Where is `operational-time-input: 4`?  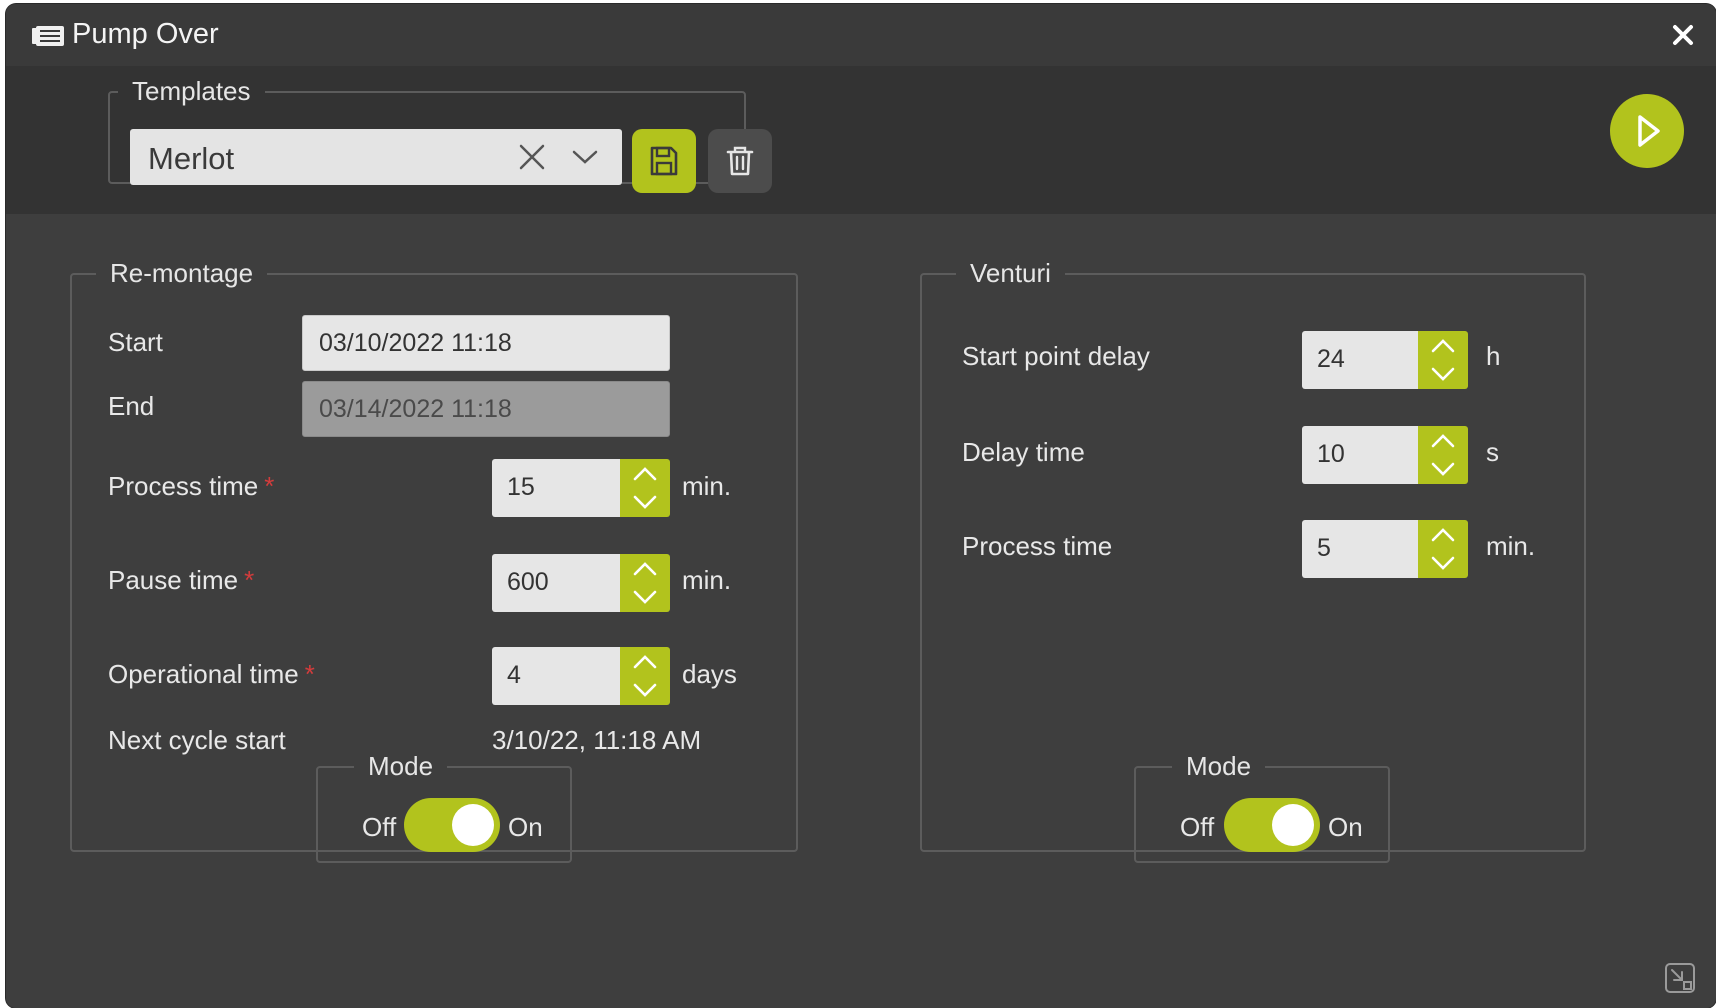
operational-time-input: 4 is located at coordinates (556, 676).